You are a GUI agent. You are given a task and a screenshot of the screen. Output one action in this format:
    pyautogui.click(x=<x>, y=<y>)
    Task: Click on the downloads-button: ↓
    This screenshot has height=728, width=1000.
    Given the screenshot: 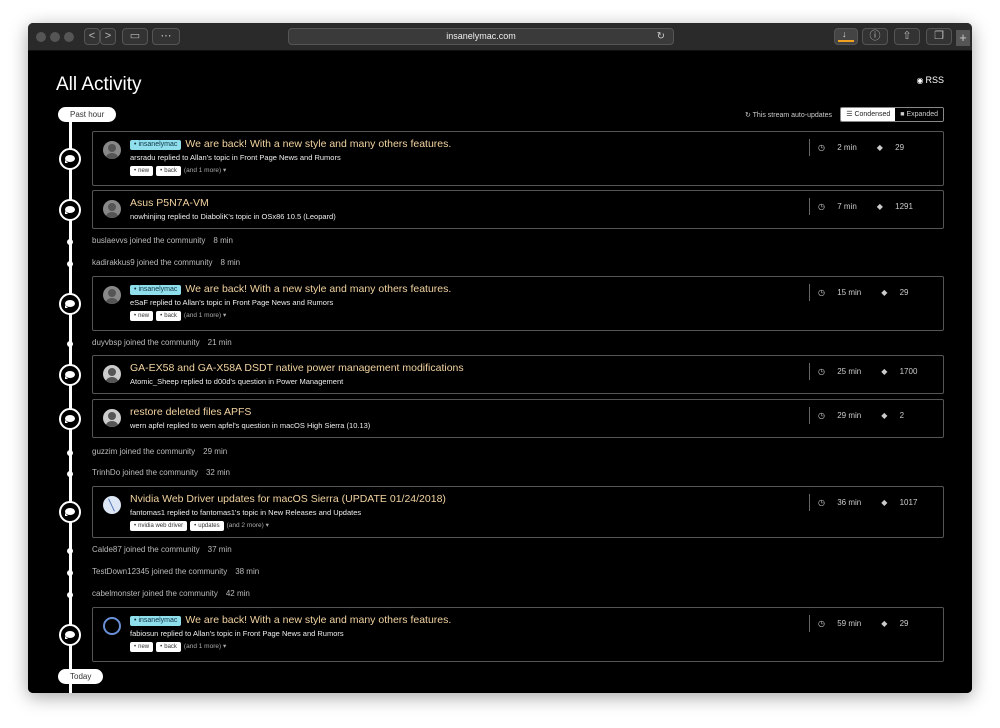 What is the action you would take?
    pyautogui.click(x=846, y=36)
    